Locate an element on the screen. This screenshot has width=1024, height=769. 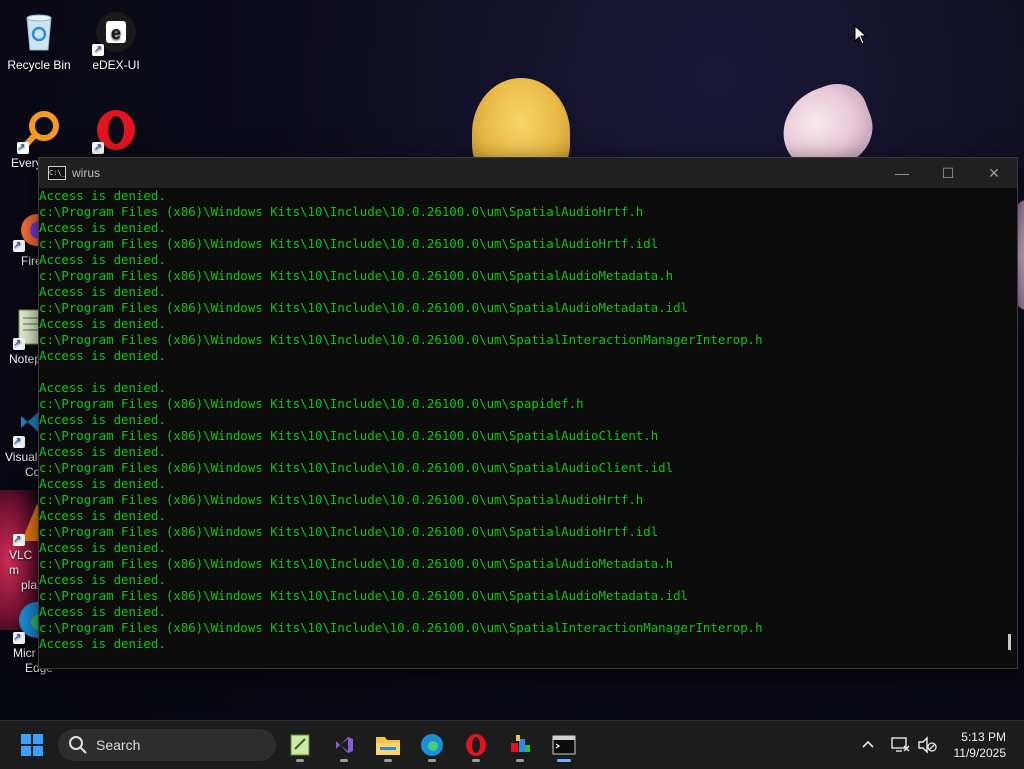
taskbar-app-paint is located at coordinates (520, 745).